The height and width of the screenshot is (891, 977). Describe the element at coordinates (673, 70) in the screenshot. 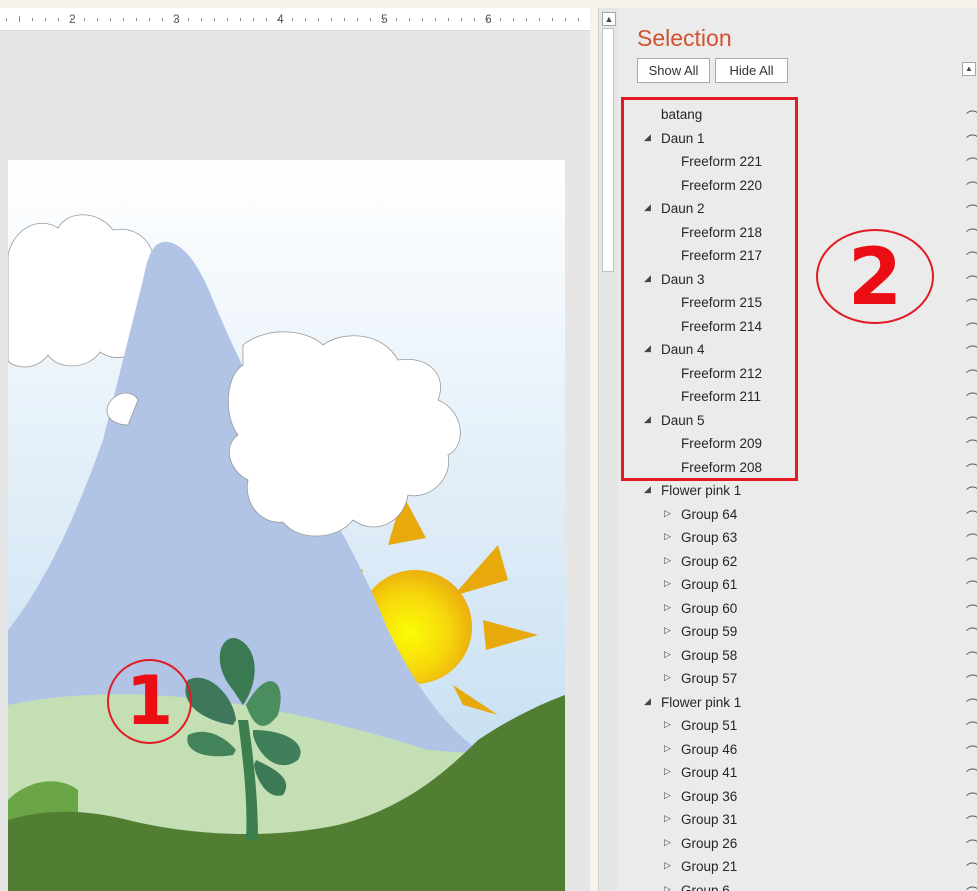

I see `show-all-button: Show All` at that location.